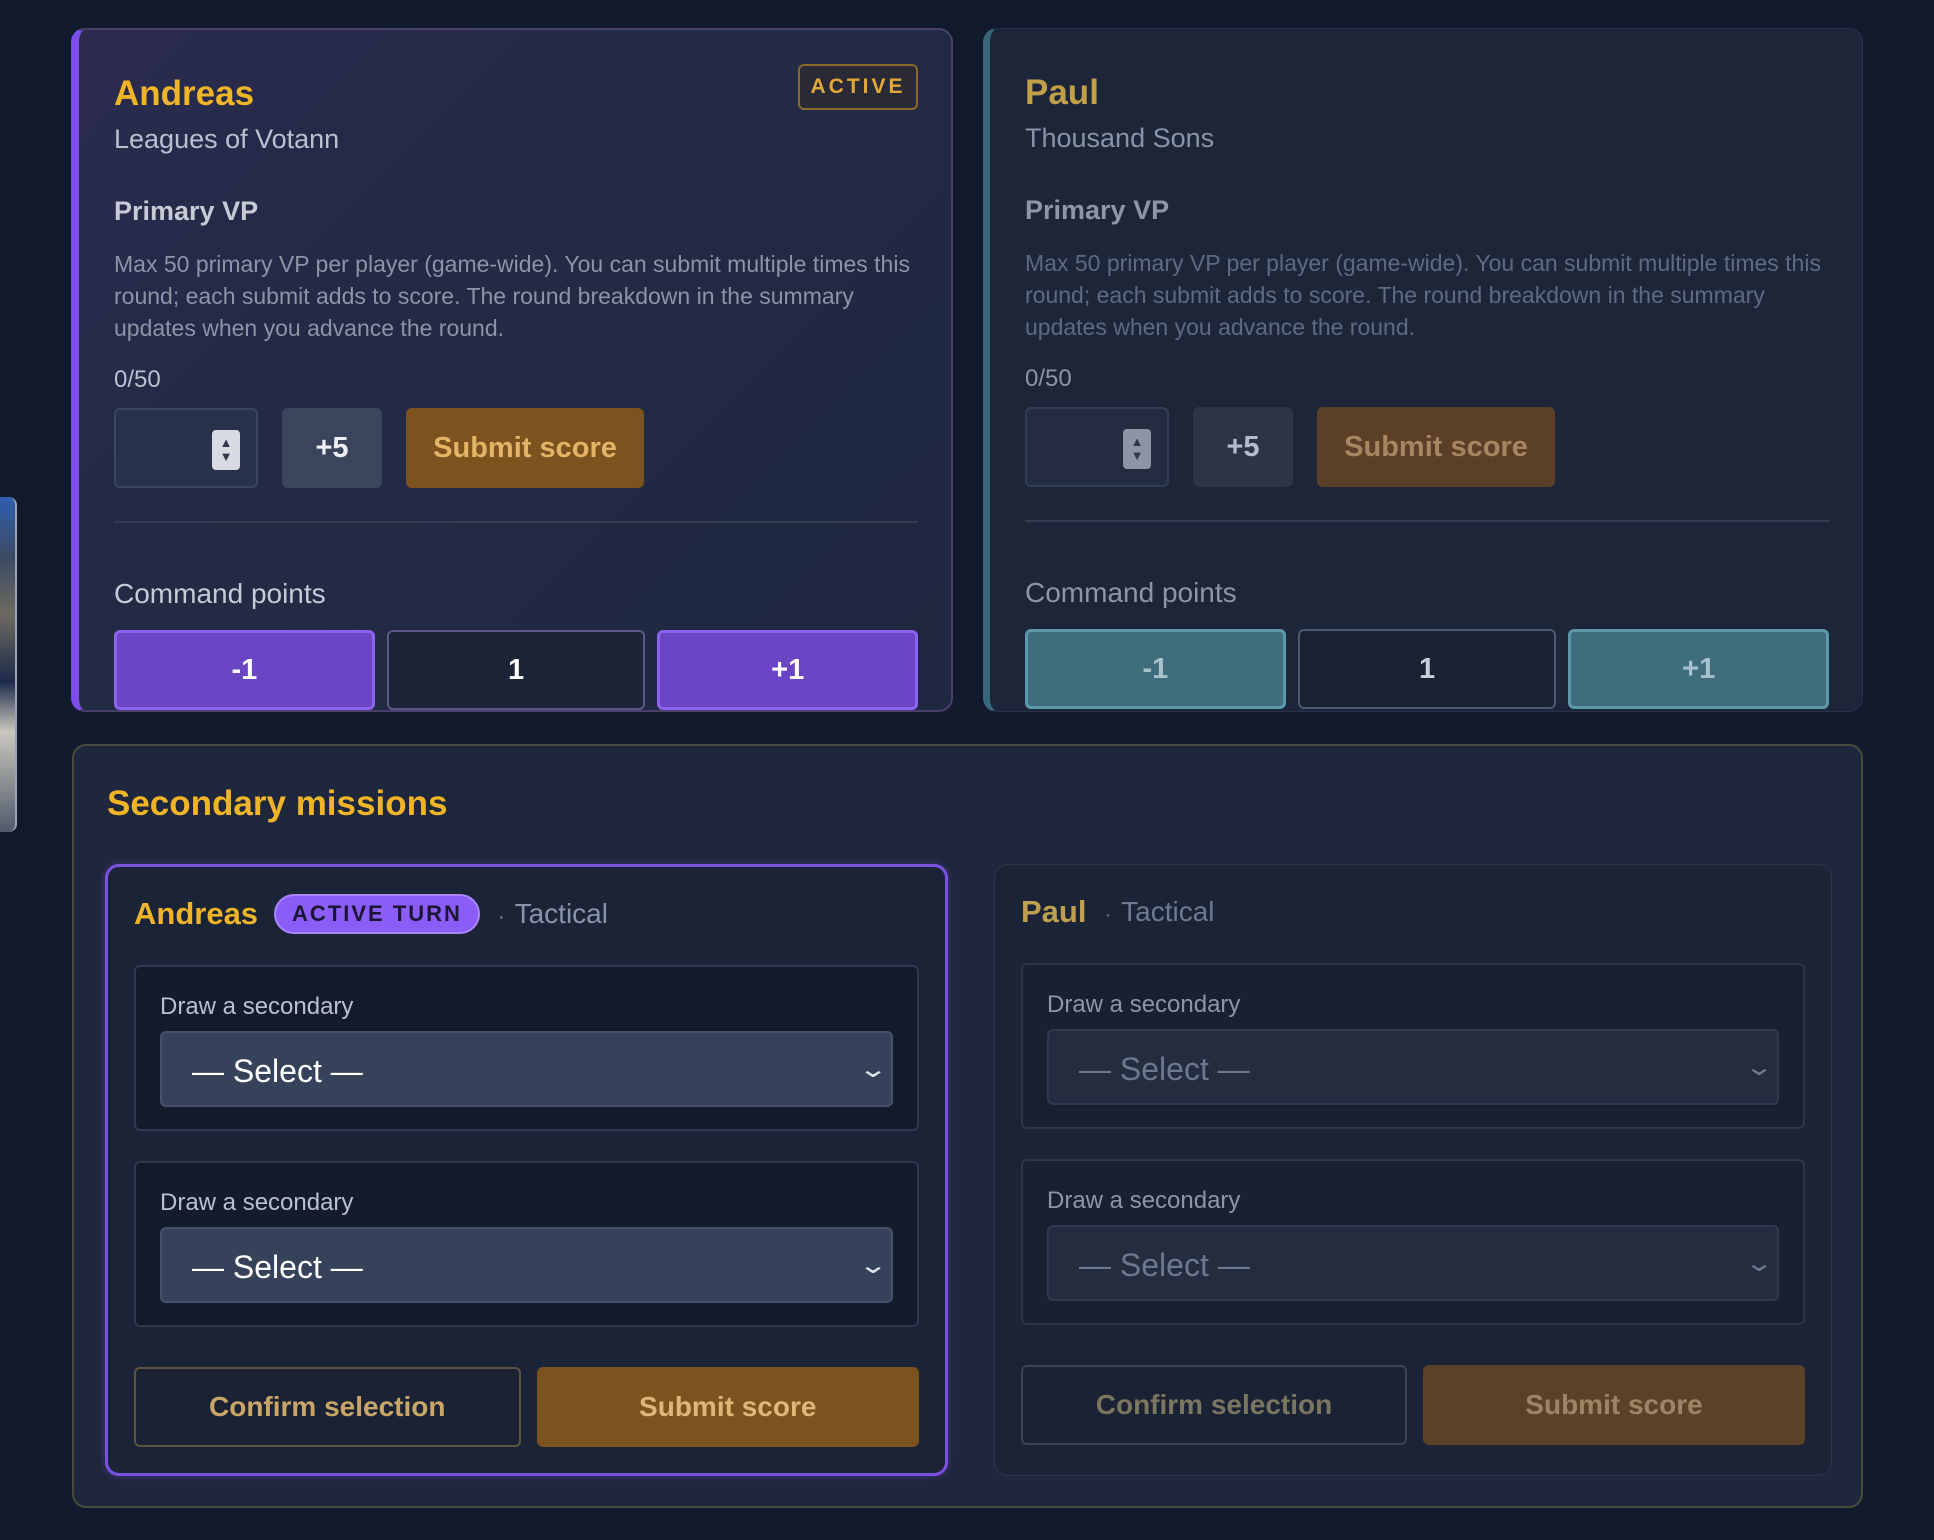 Image resolution: width=1934 pixels, height=1540 pixels. I want to click on player-faction: Leagues of Votann, so click(227, 139).